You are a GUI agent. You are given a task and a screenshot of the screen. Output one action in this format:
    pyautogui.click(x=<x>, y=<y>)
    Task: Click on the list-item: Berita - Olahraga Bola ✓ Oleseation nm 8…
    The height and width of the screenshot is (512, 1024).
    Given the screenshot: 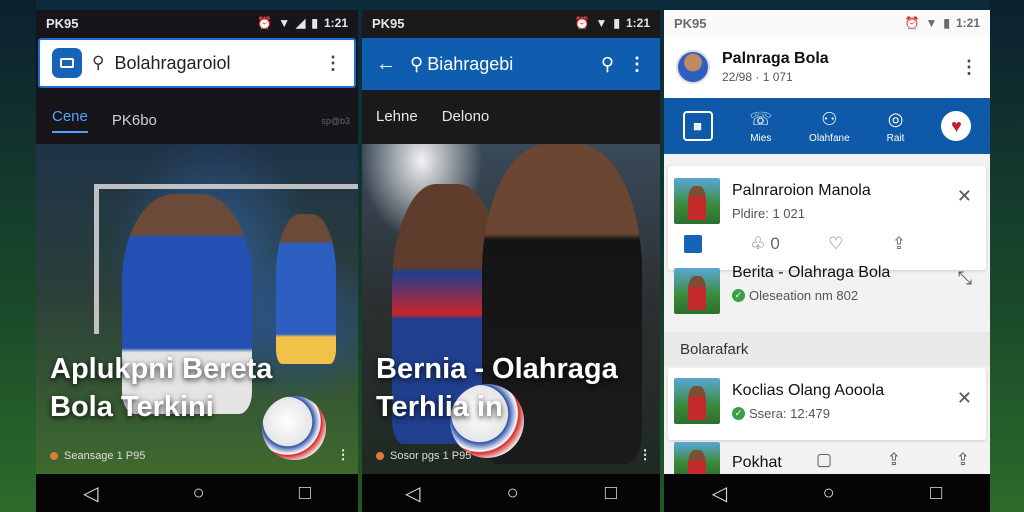 What is the action you would take?
    pyautogui.click(x=827, y=290)
    